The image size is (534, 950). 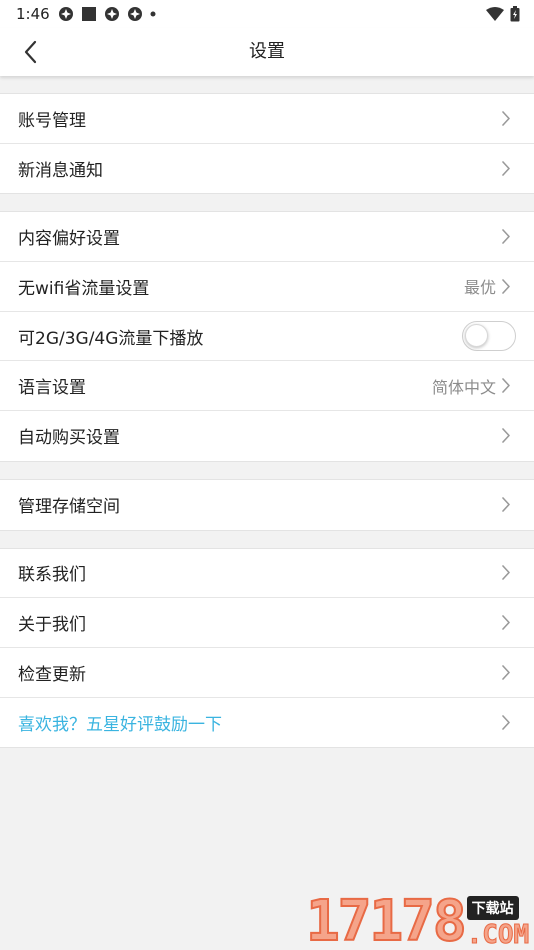 What do you see at coordinates (492, 908) in the screenshot?
I see `watermark-badge: 下载站` at bounding box center [492, 908].